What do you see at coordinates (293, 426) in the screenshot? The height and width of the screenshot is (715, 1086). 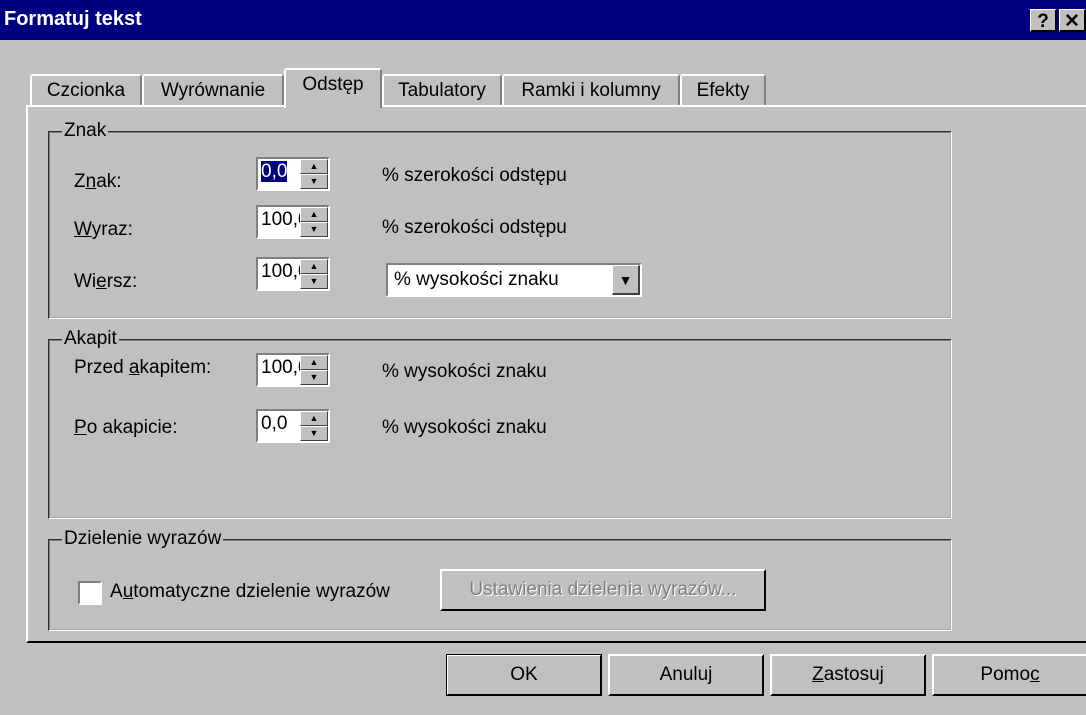 I see `po-akapicie-spin-field: 0,0 ▲ ▼` at bounding box center [293, 426].